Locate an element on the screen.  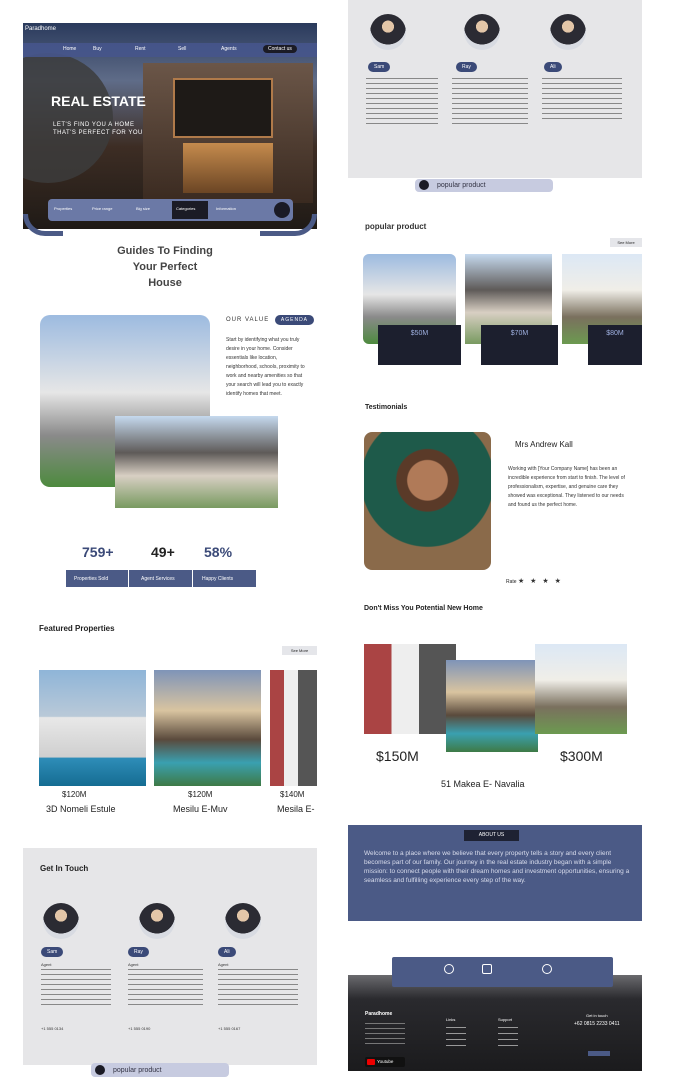
stat-value-happy: 58% is located at coordinates (218, 552).